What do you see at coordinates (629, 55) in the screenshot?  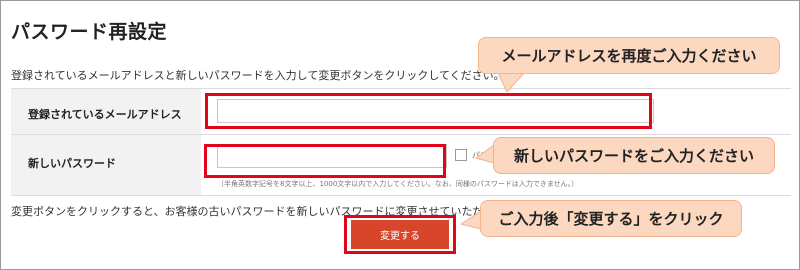 I see `callout-email: メールアドレスを再度ご入力ください` at bounding box center [629, 55].